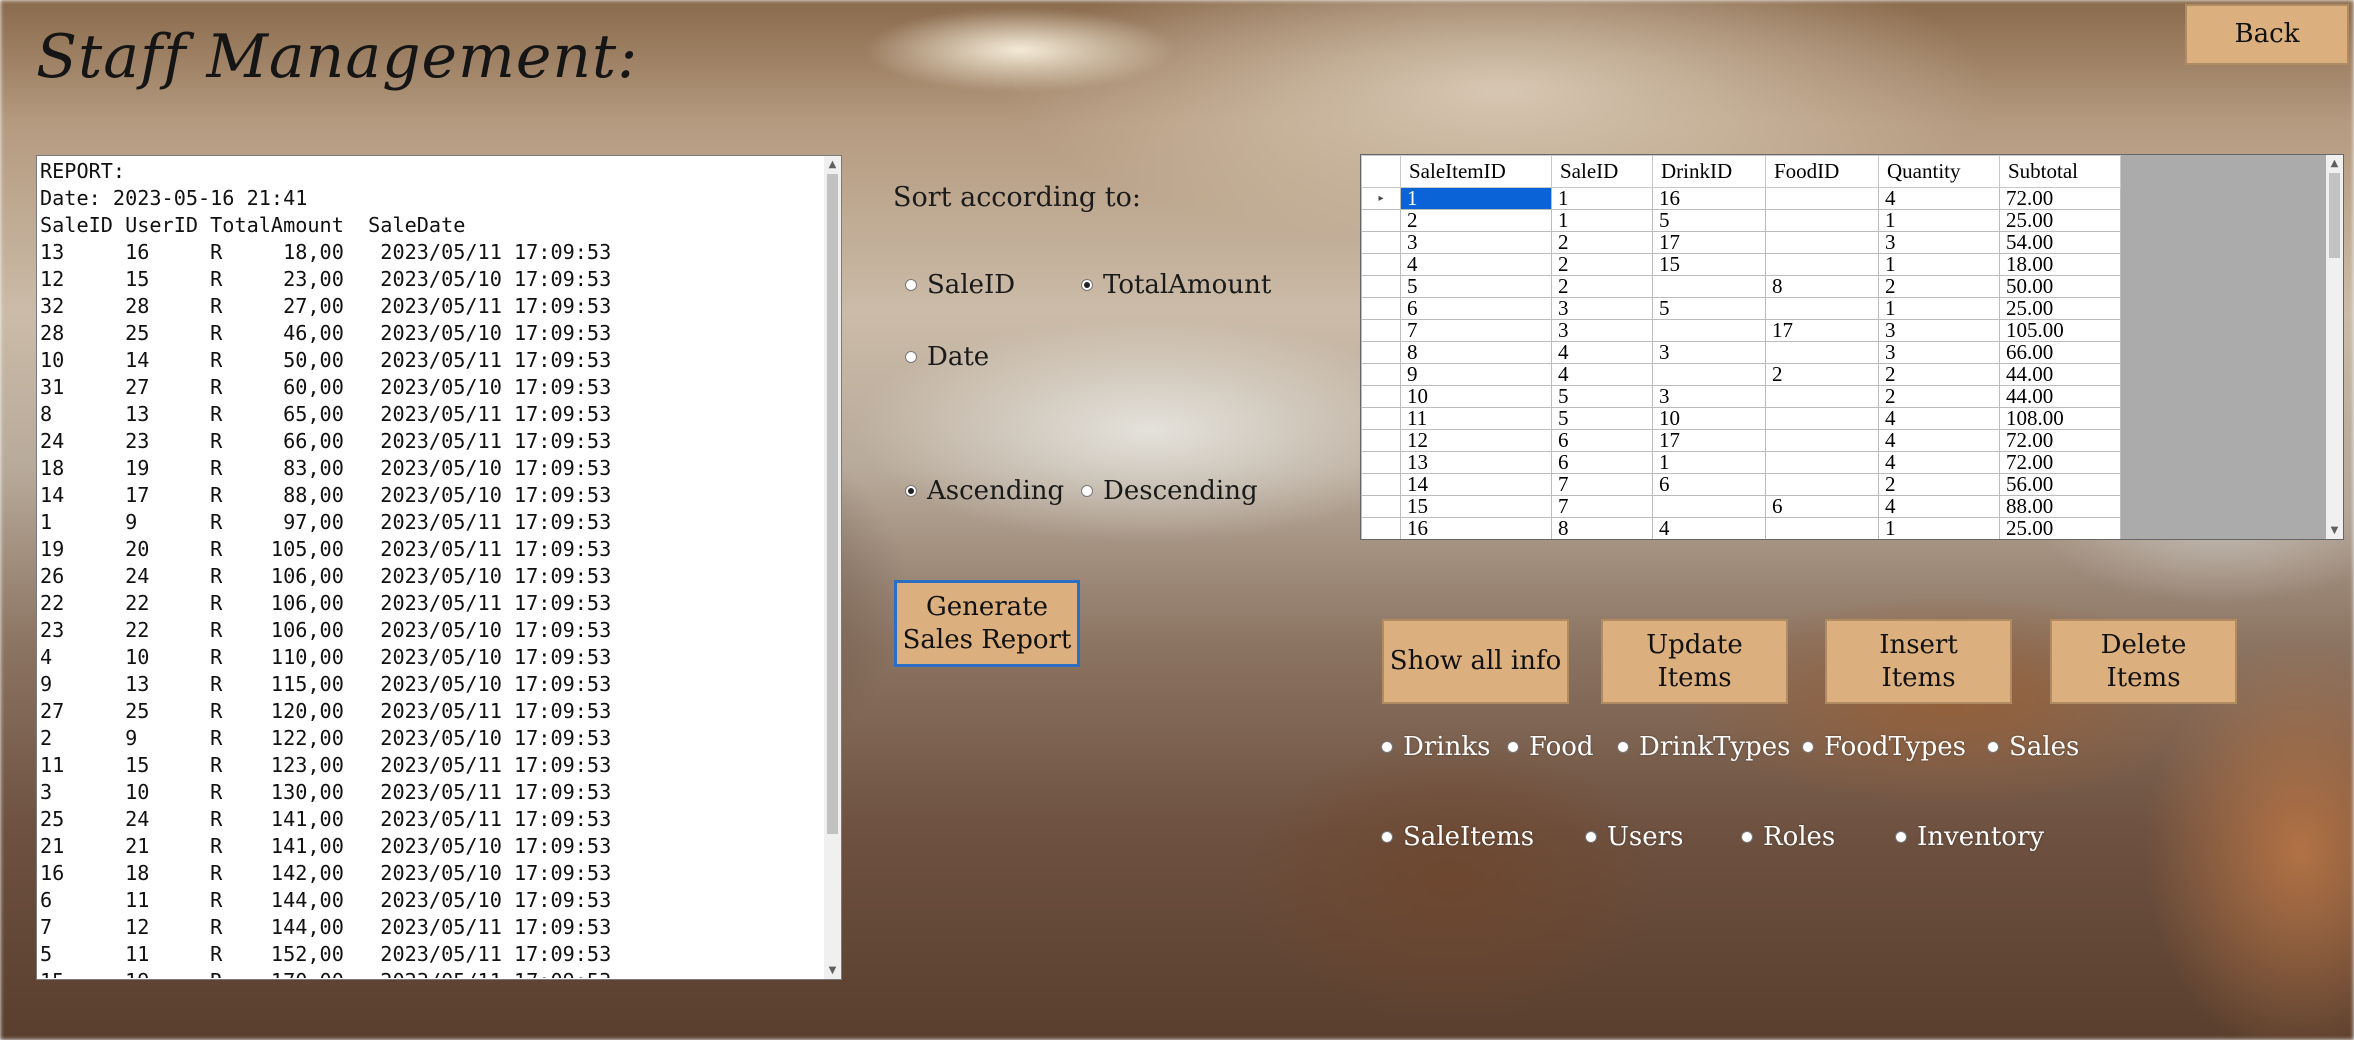 The width and height of the screenshot is (2354, 1040). I want to click on table-cell: 18.00, so click(2060, 264).